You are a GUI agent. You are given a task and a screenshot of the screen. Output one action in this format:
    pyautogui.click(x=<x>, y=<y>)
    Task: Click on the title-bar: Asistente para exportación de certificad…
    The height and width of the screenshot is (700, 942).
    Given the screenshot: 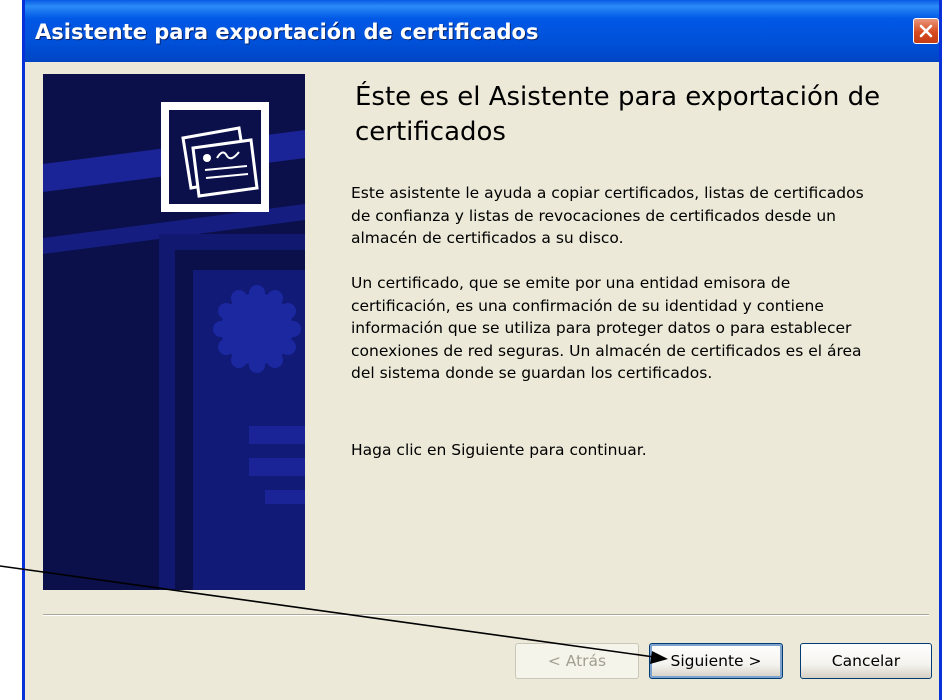 What is the action you would take?
    pyautogui.click(x=482, y=31)
    